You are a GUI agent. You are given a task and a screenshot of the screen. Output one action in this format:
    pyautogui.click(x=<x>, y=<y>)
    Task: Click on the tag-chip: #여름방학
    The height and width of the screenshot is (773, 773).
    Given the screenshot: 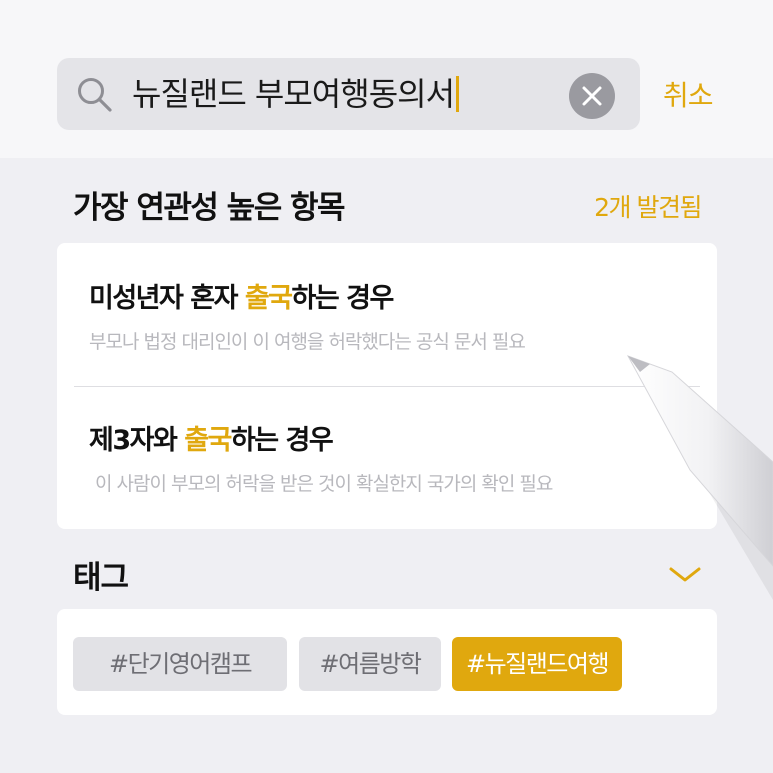 What is the action you would take?
    pyautogui.click(x=370, y=664)
    